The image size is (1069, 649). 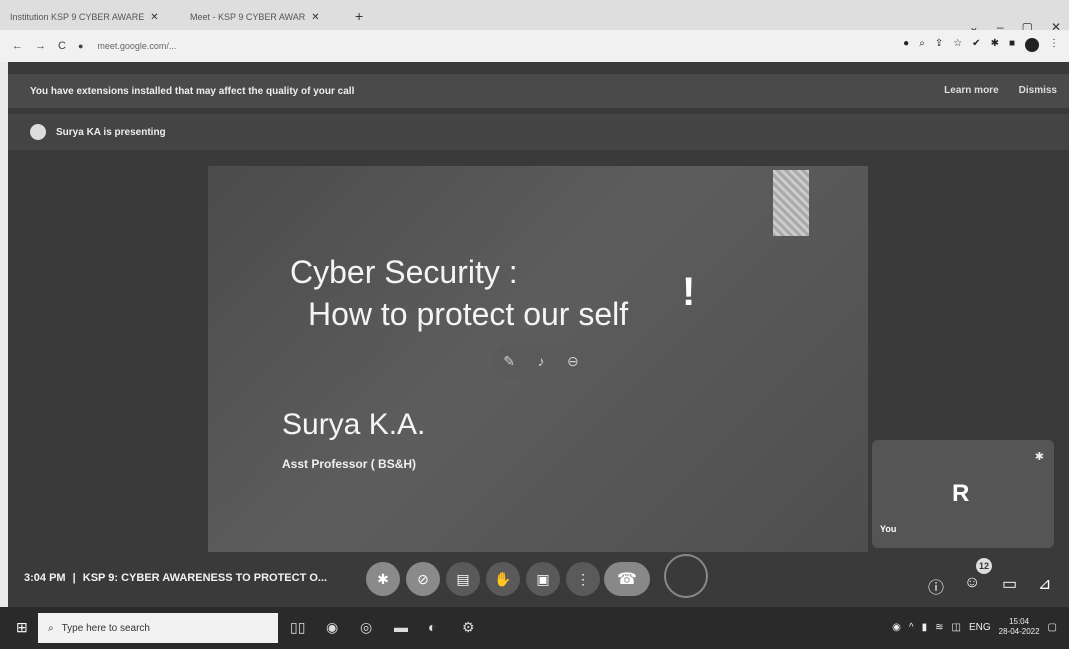 What do you see at coordinates (1039, 457) in the screenshot?
I see `mic-muted-icon: ✱` at bounding box center [1039, 457].